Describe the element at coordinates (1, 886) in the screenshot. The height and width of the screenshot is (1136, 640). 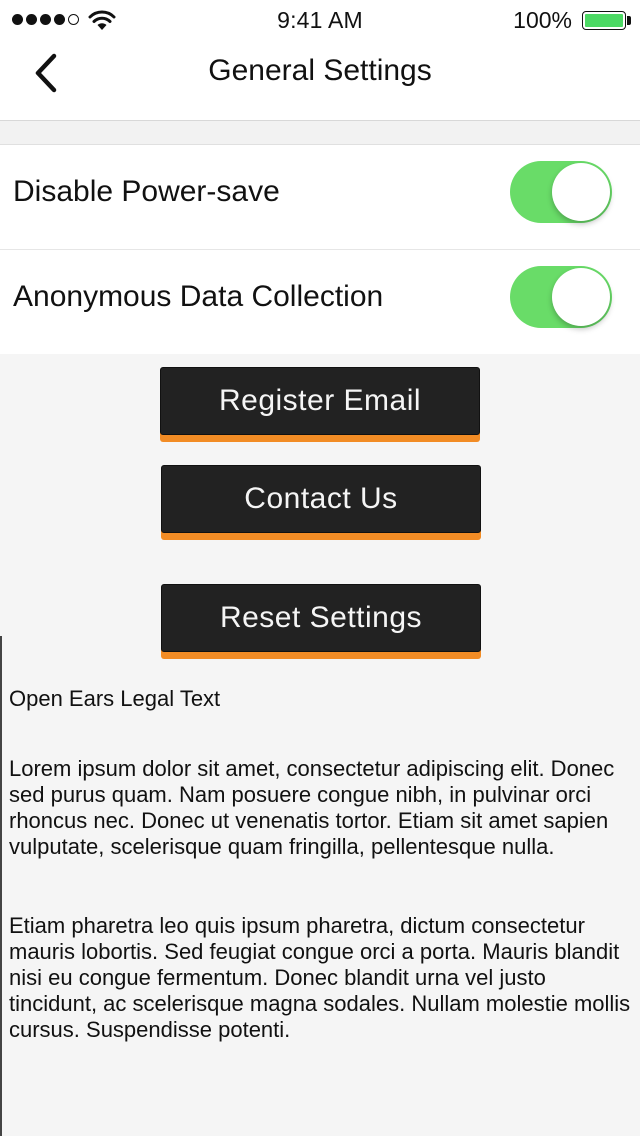
I see `divider` at that location.